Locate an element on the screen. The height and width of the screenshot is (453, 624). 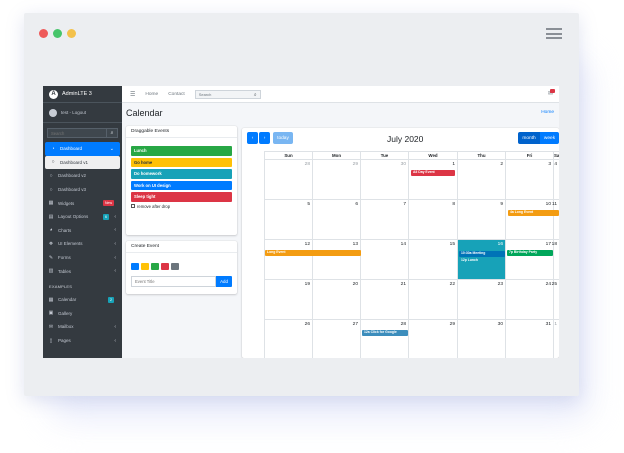
day-cell: 26 is located at coordinates (289, 339).